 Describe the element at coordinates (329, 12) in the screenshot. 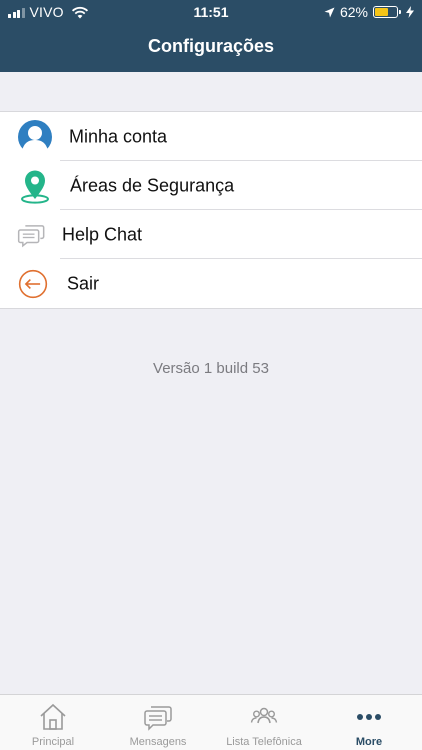

I see `location-arrow-icon` at that location.